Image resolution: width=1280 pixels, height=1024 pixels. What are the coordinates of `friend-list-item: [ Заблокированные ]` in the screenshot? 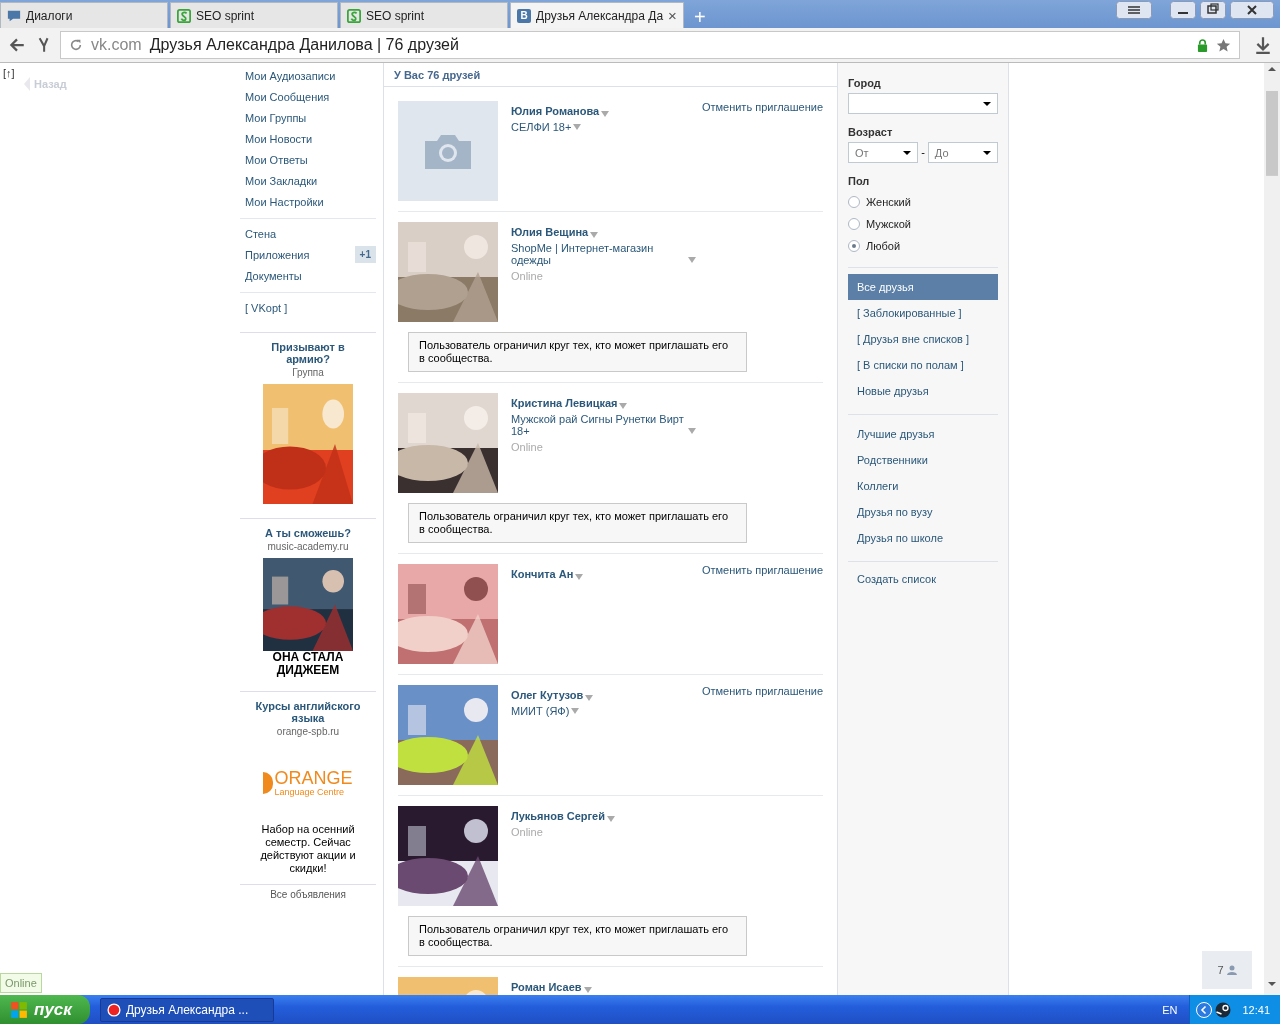 It's located at (923, 313).